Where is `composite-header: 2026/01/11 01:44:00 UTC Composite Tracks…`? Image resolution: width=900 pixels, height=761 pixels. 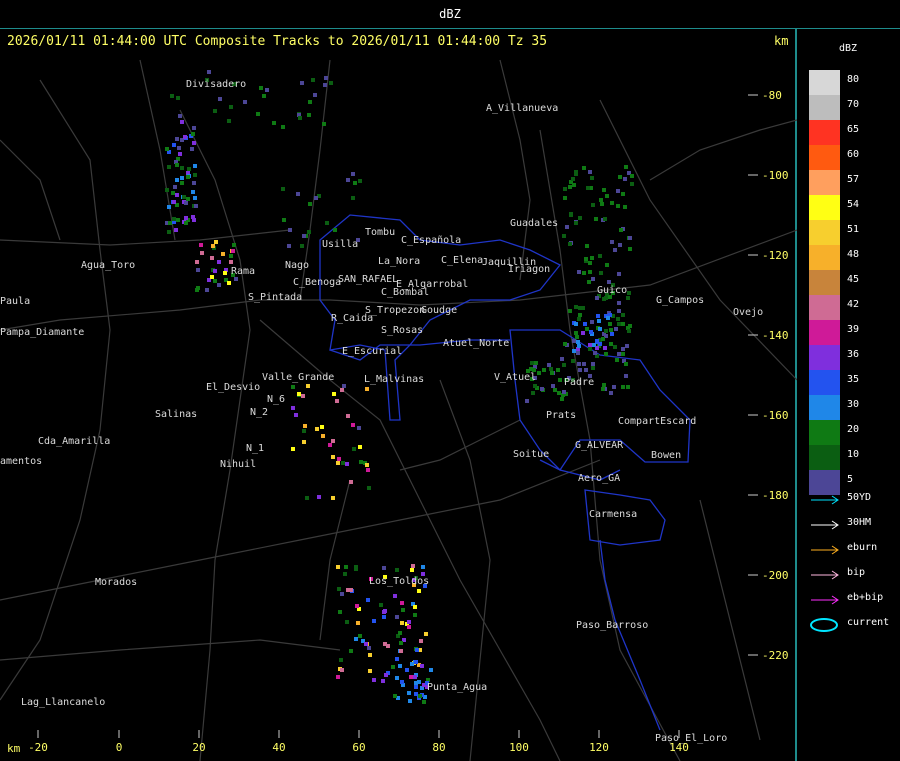 composite-header: 2026/01/11 01:44:00 UTC Composite Tracks… is located at coordinates (277, 41).